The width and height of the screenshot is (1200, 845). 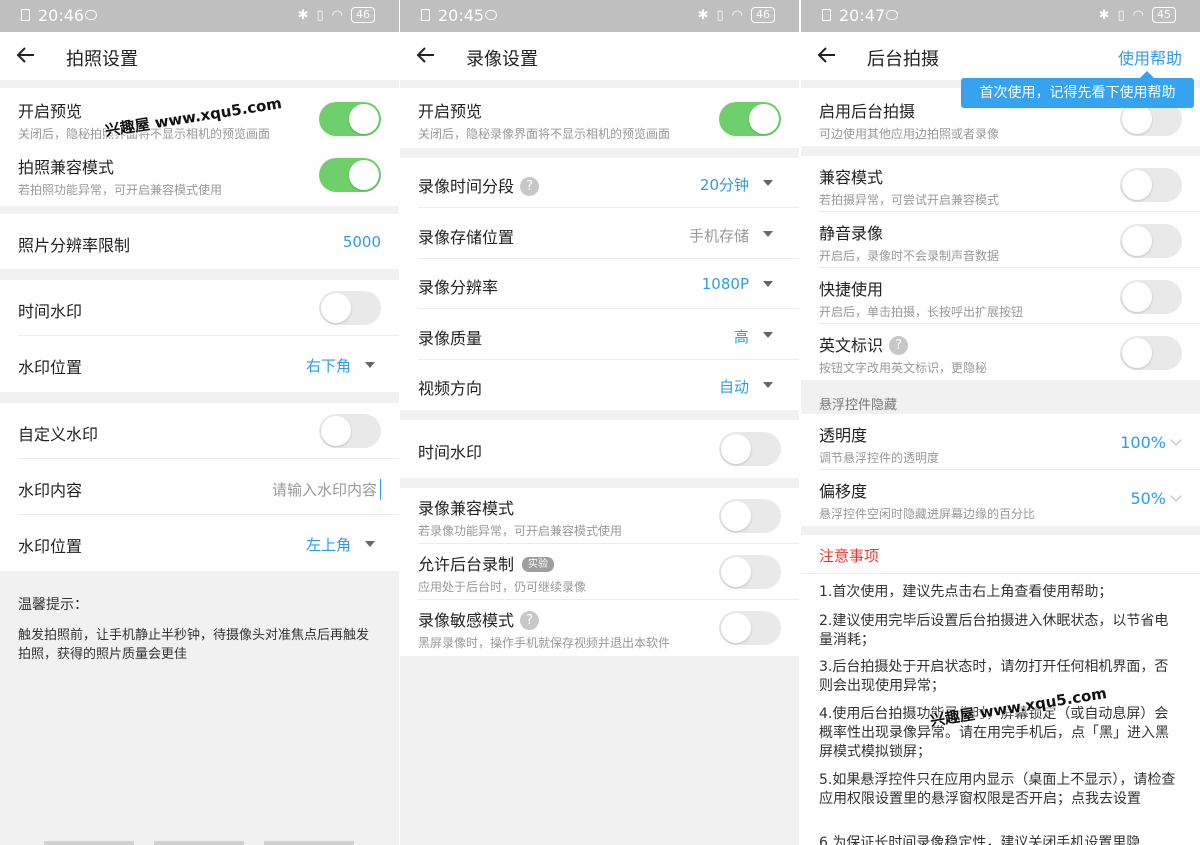 What do you see at coordinates (53, 605) in the screenshot?
I see `tip-title: 温馨提示：` at bounding box center [53, 605].